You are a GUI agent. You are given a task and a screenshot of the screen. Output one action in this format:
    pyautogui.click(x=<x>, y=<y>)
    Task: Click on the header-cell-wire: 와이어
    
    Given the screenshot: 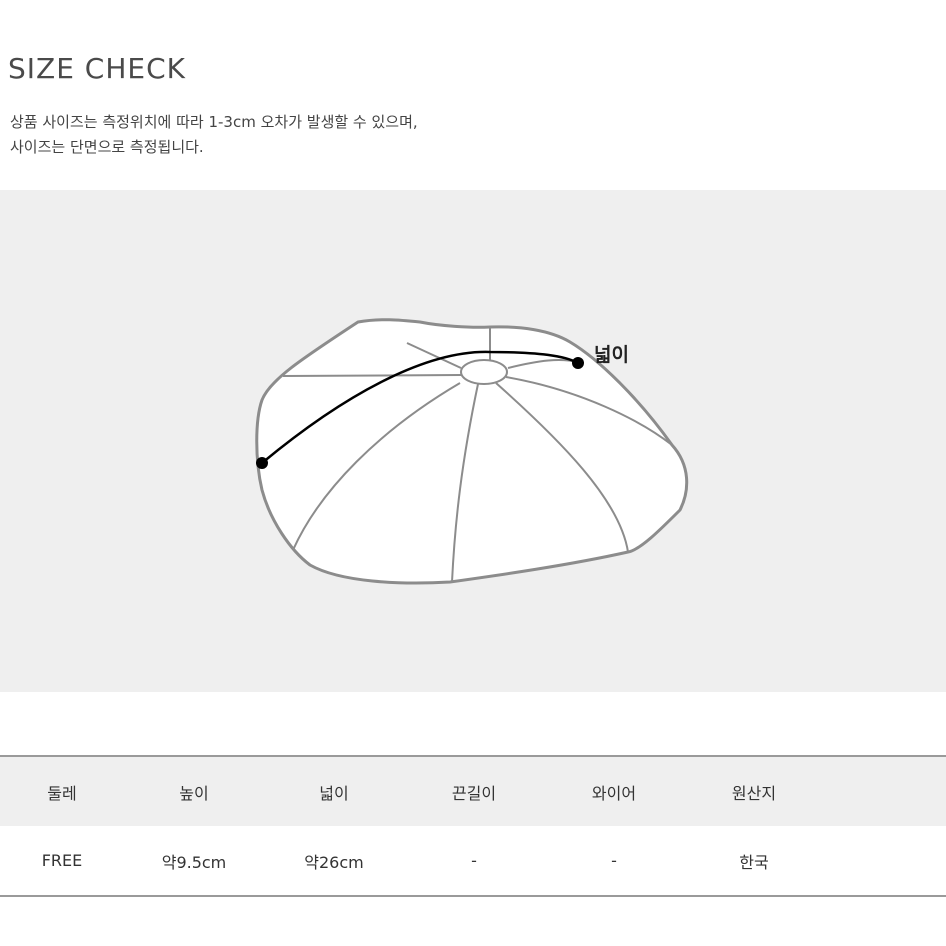 What is the action you would take?
    pyautogui.click(x=614, y=793)
    